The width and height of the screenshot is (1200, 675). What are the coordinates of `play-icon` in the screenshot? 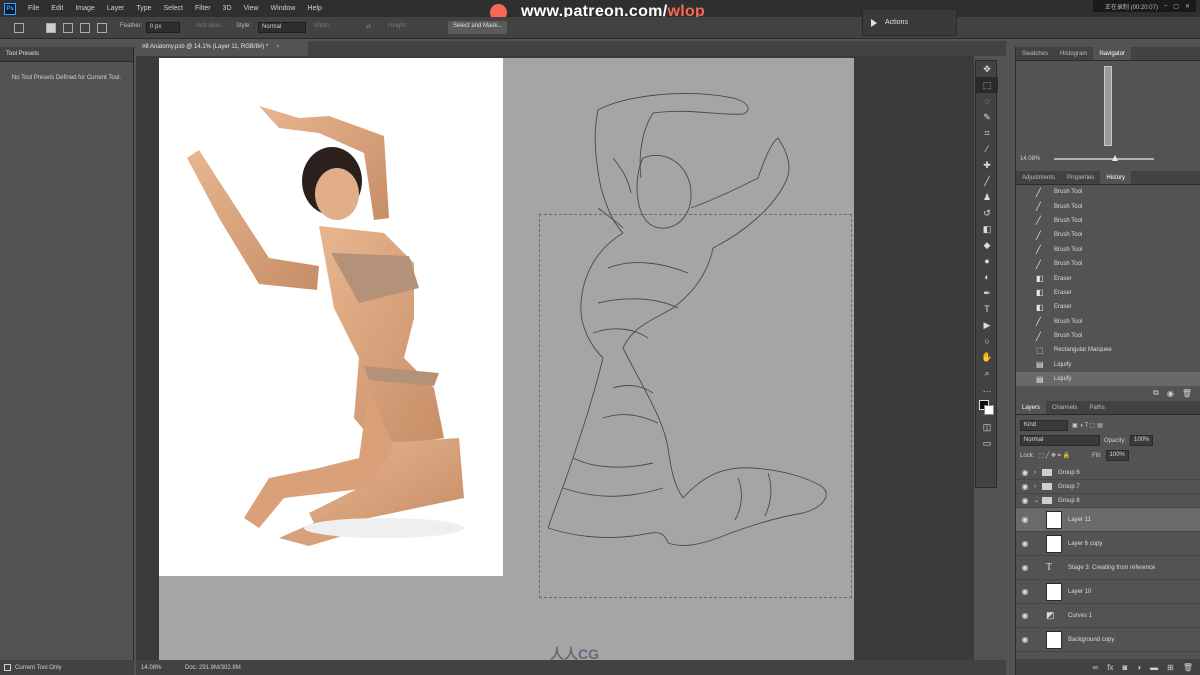 It's located at (874, 22).